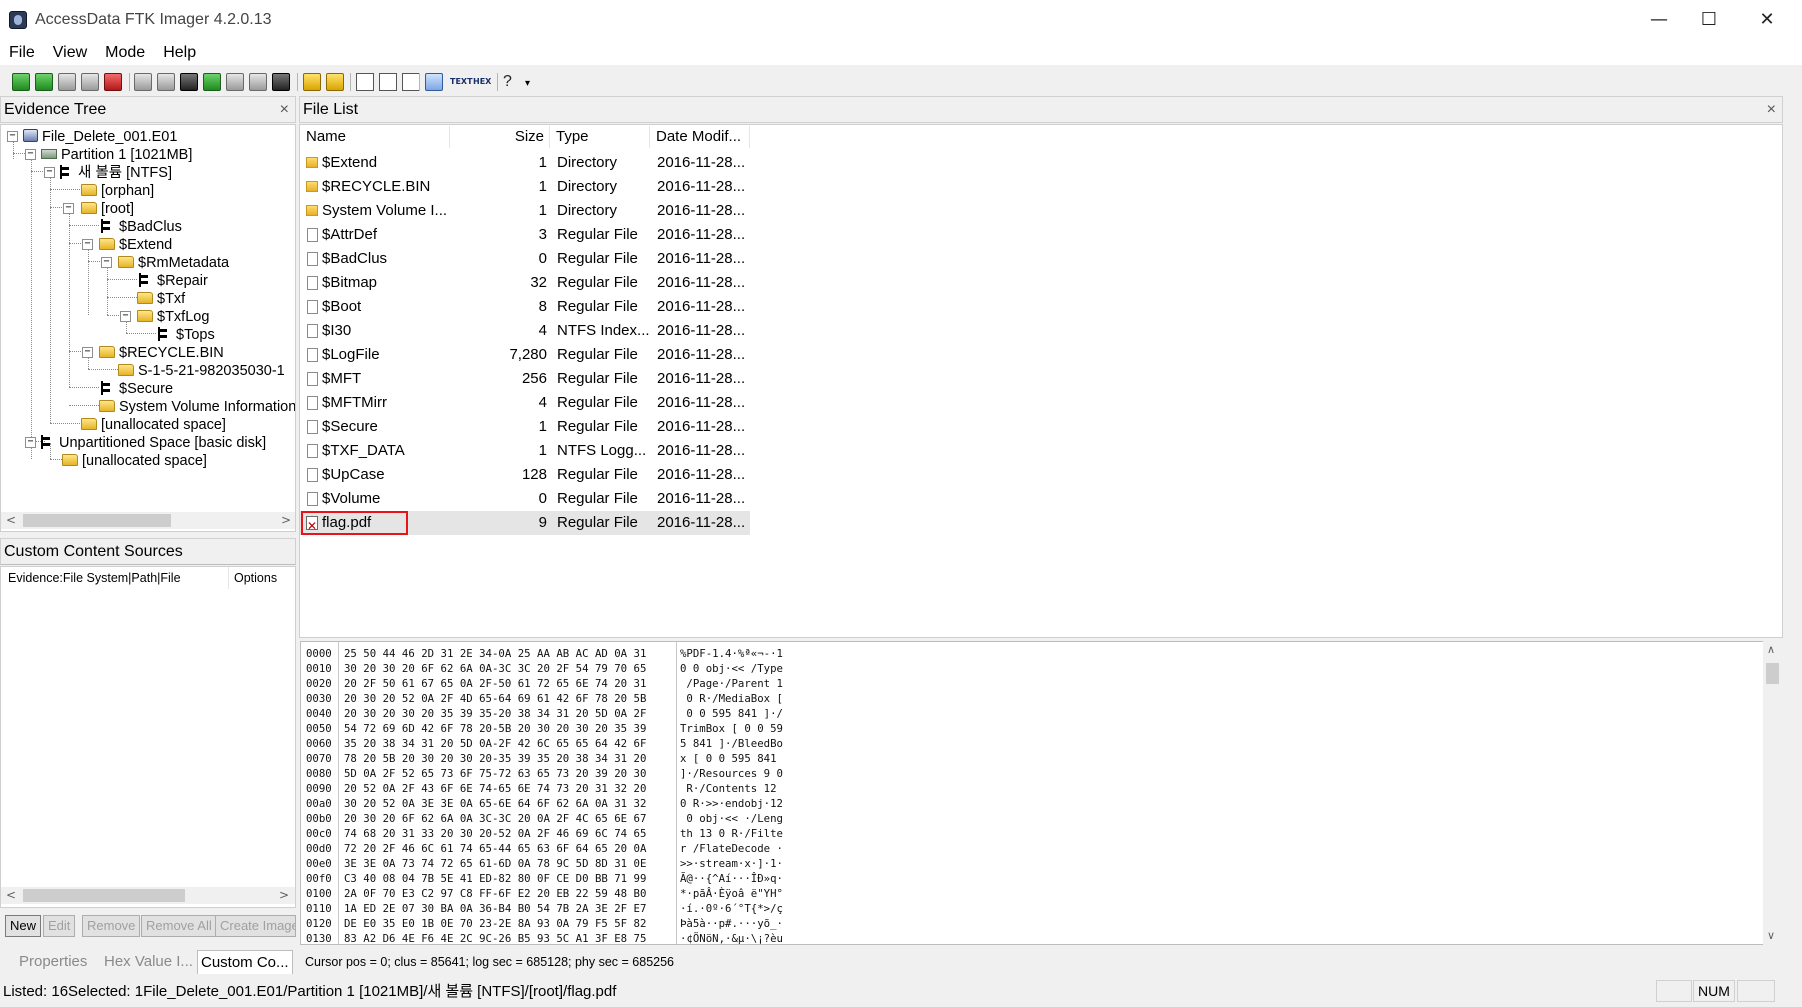 Image resolution: width=1802 pixels, height=1007 pixels. I want to click on decrypt-ad1-image-icon, so click(258, 82).